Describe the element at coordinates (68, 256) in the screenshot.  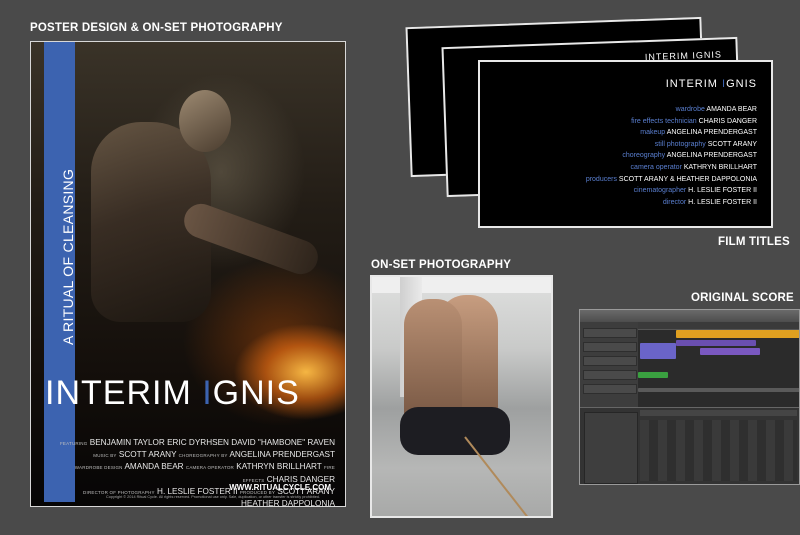
I see `poster-tagline: A RITUAL OF CLEANSING` at that location.